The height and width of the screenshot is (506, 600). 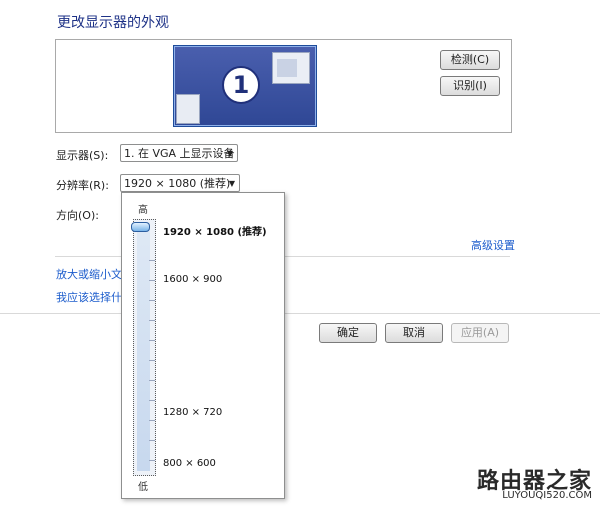 I want to click on resolution-select: 1920 × 1080 (推荐) ▼, so click(x=180, y=183).